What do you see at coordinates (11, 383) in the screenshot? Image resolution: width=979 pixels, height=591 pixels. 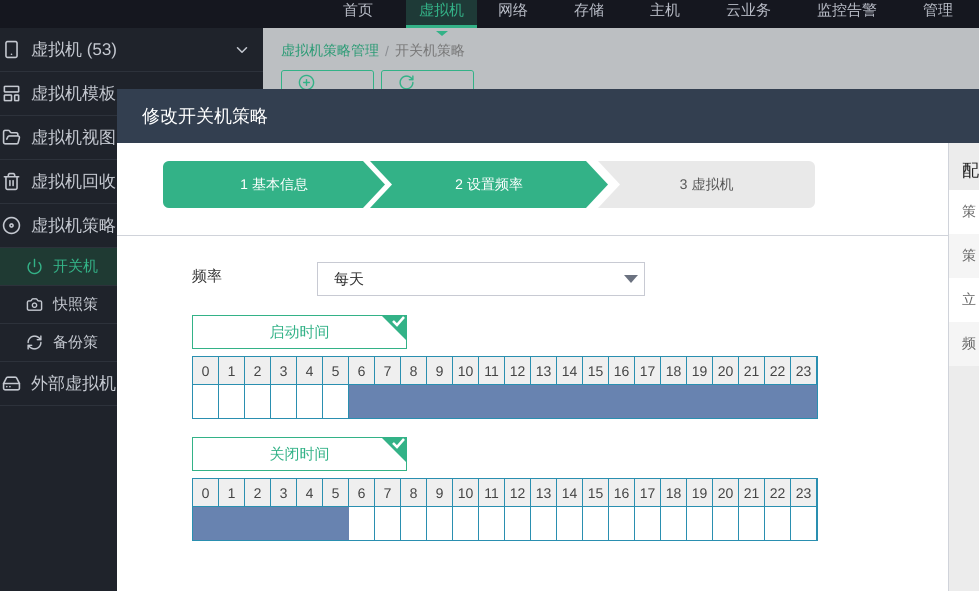 I see `drive-icon` at bounding box center [11, 383].